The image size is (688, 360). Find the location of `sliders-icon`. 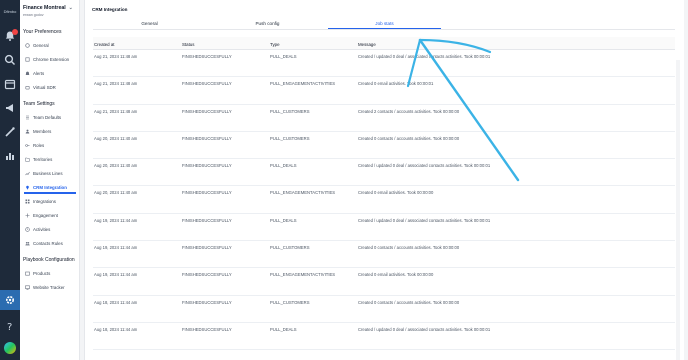

sliders-icon is located at coordinates (27, 117).